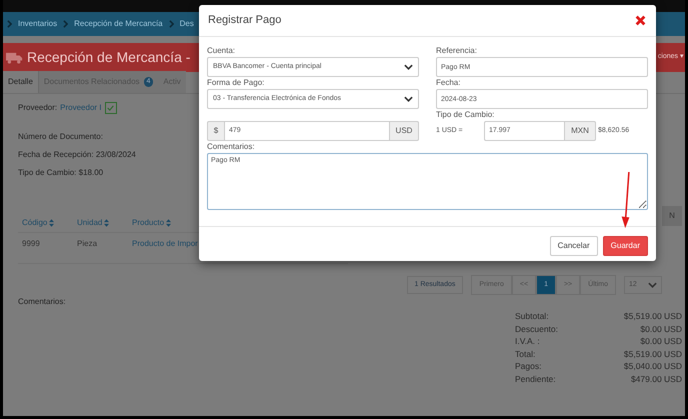  Describe the element at coordinates (656, 378) in the screenshot. I see `total-value: $479.00 USD` at that location.